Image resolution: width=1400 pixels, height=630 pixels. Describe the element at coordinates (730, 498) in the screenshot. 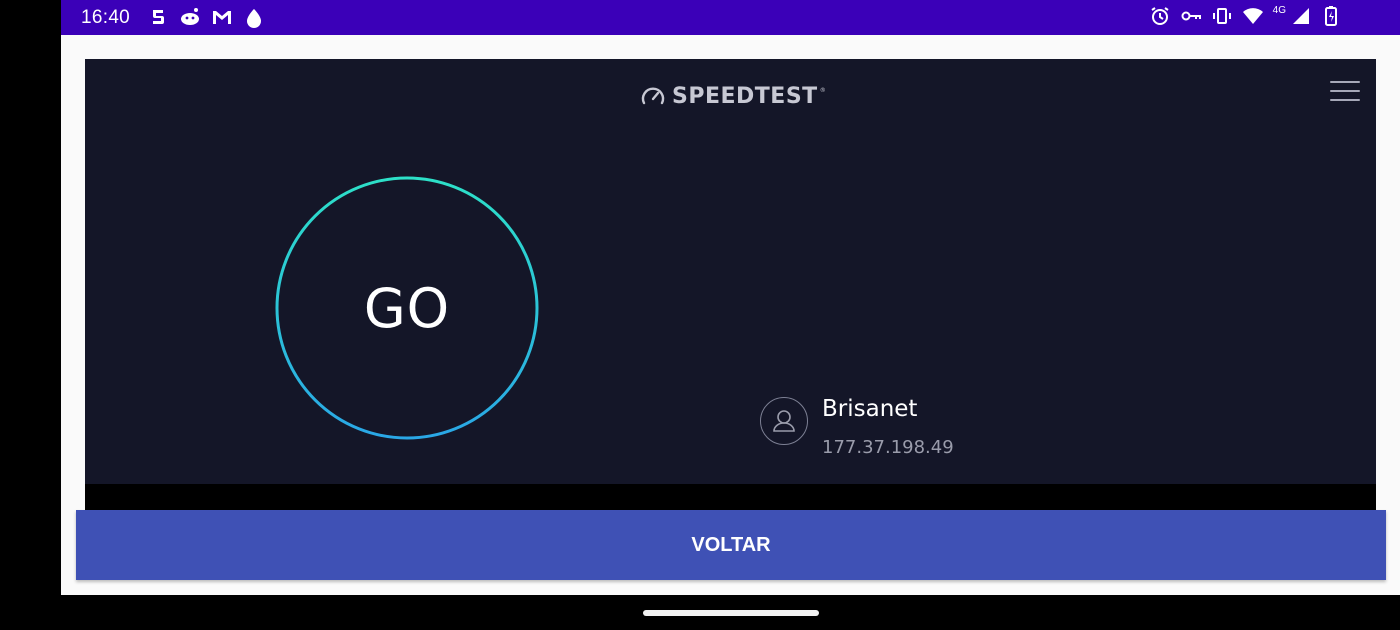

I see `webview-footer` at that location.